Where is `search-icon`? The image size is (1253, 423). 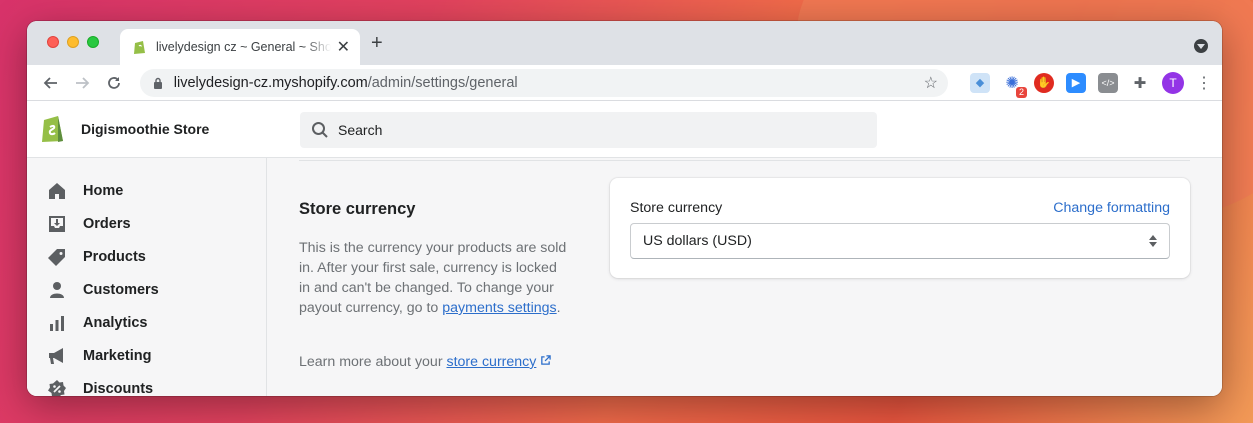
search-icon is located at coordinates (320, 130).